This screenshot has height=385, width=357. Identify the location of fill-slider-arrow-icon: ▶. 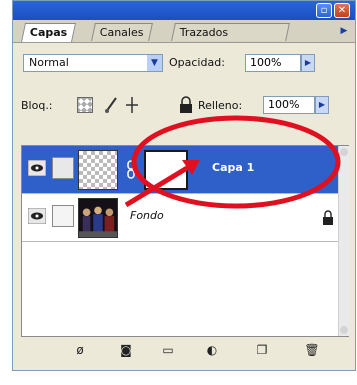
(322, 105).